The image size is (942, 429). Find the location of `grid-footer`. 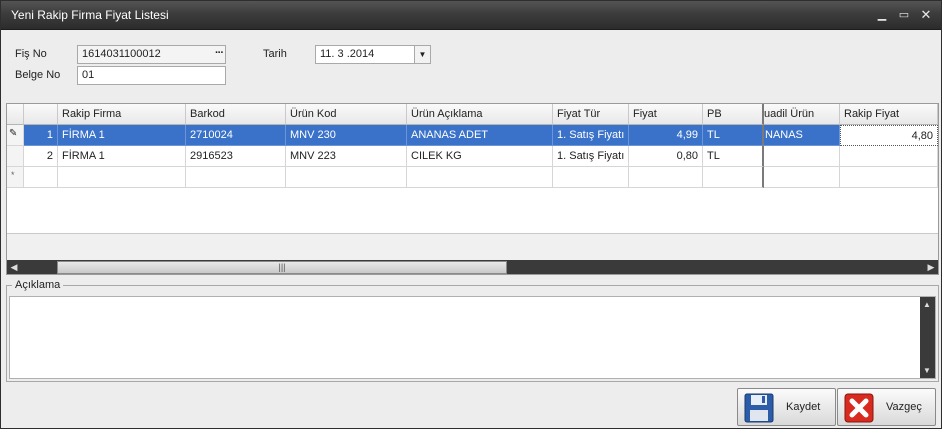

grid-footer is located at coordinates (472, 246).